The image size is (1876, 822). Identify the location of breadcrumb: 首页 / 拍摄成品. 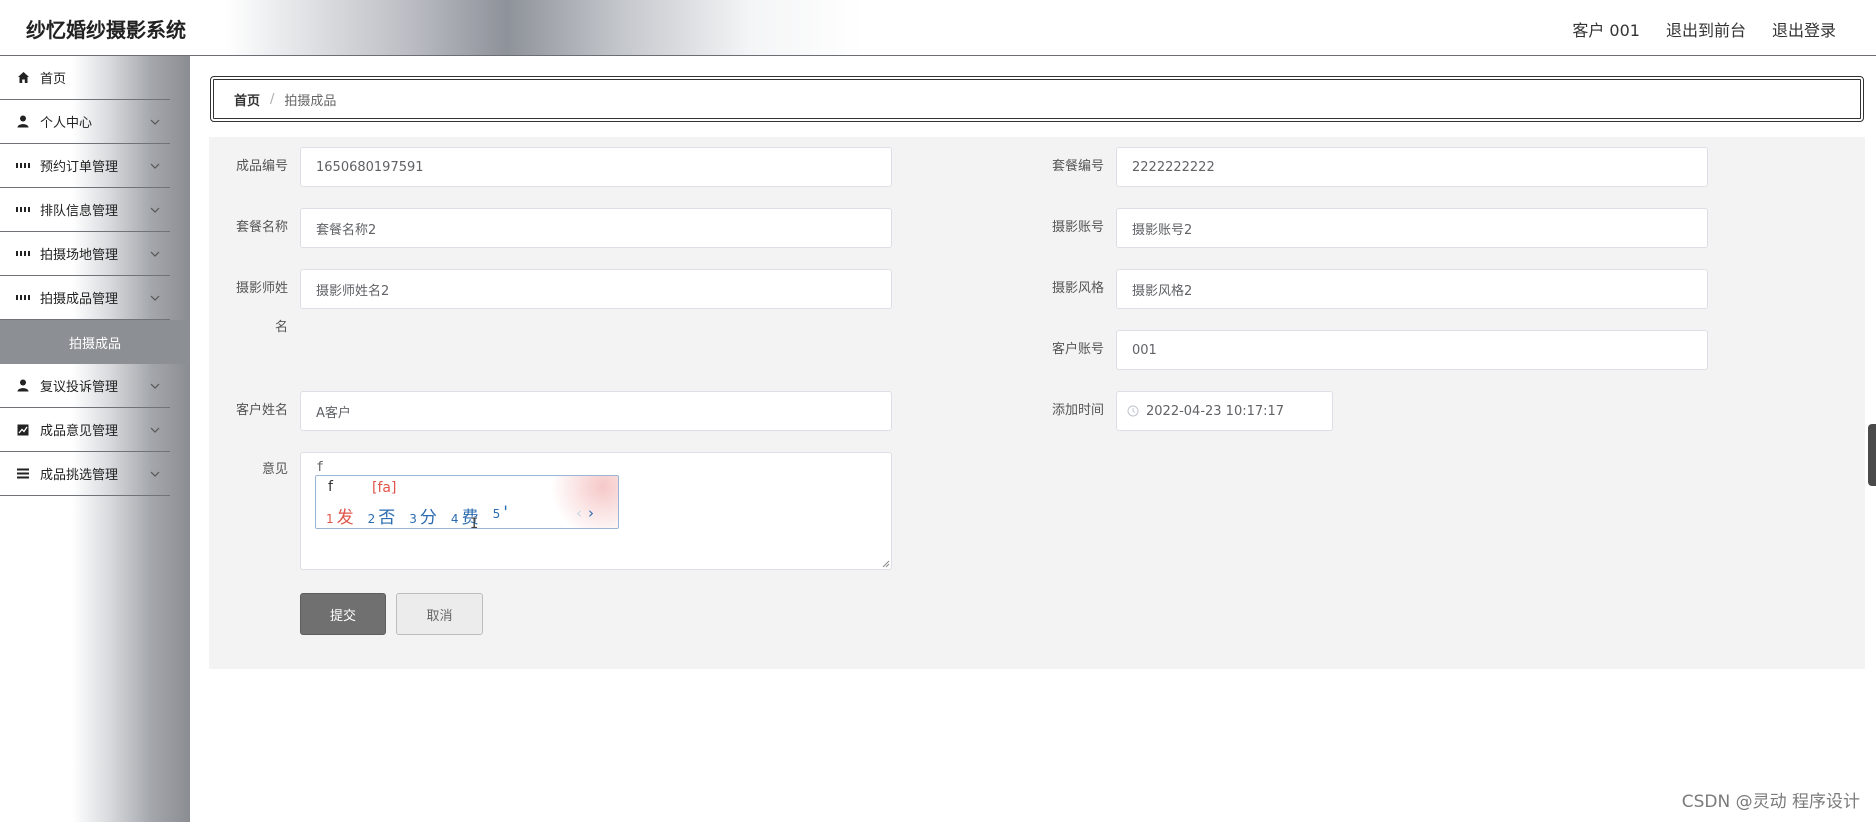
(1037, 99).